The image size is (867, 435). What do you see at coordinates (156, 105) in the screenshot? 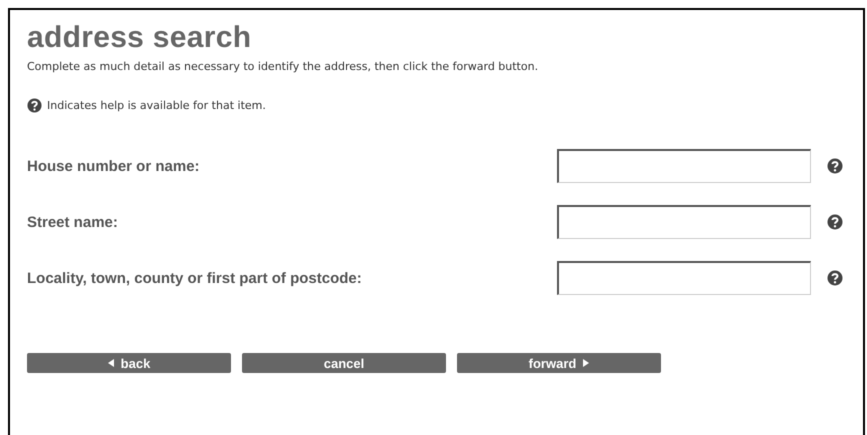
I see `help-note: Indicates help is available for that item.` at bounding box center [156, 105].